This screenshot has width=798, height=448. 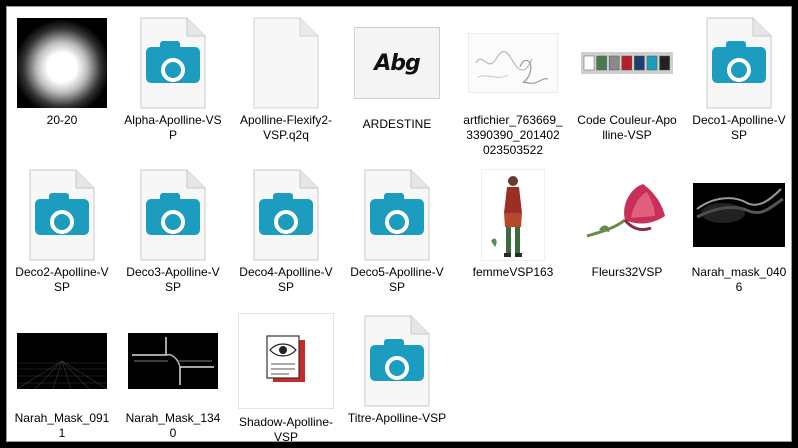 I want to click on blank-file-icon, so click(x=286, y=63).